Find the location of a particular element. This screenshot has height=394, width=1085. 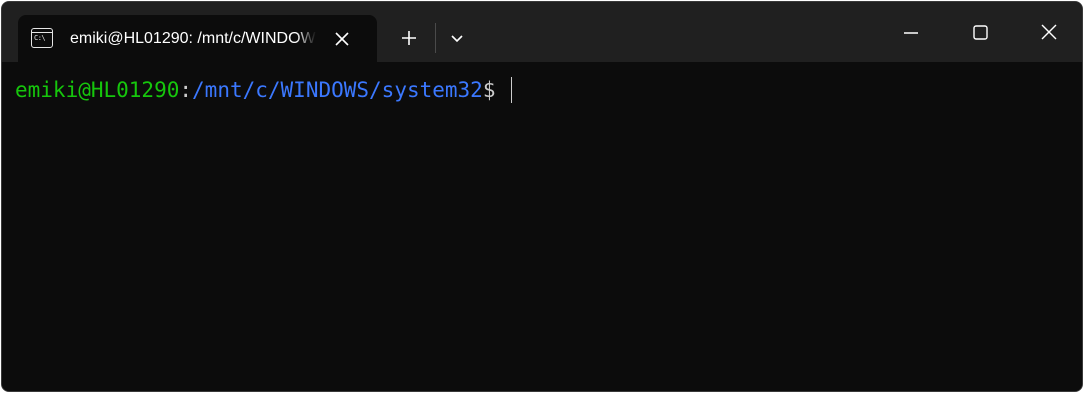

maximize-button is located at coordinates (981, 32).